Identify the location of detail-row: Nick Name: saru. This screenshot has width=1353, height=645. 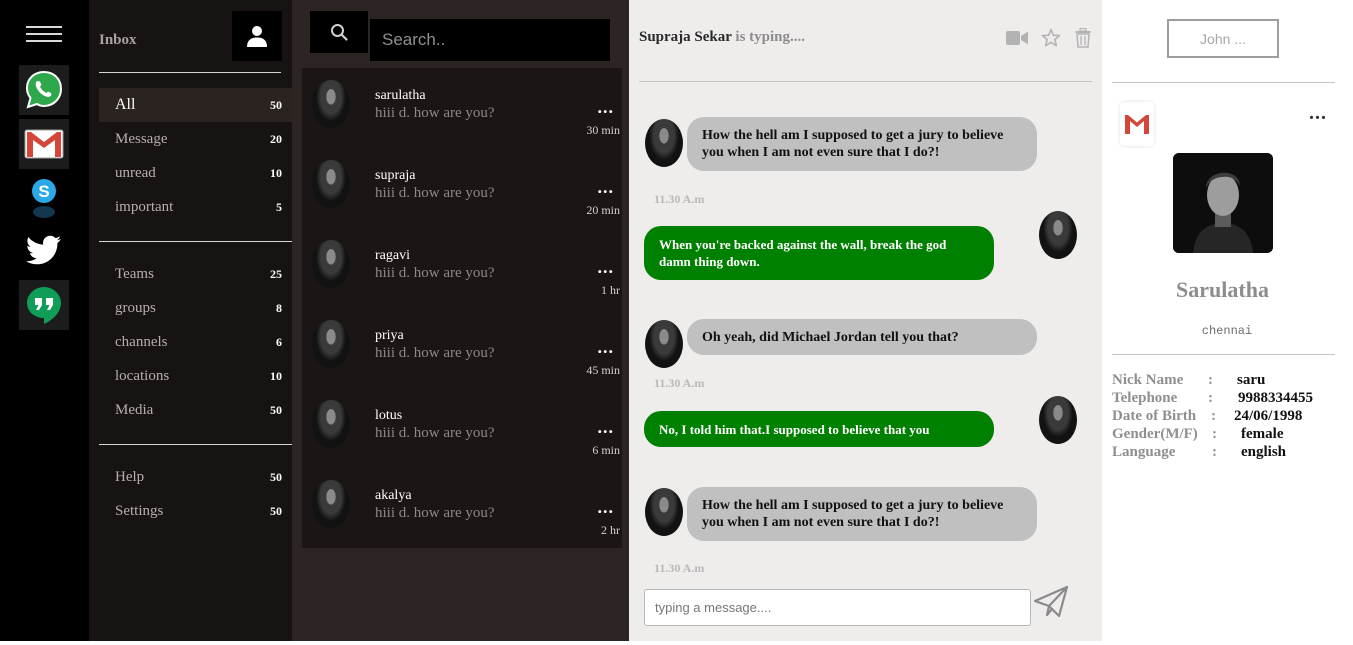
(1189, 380).